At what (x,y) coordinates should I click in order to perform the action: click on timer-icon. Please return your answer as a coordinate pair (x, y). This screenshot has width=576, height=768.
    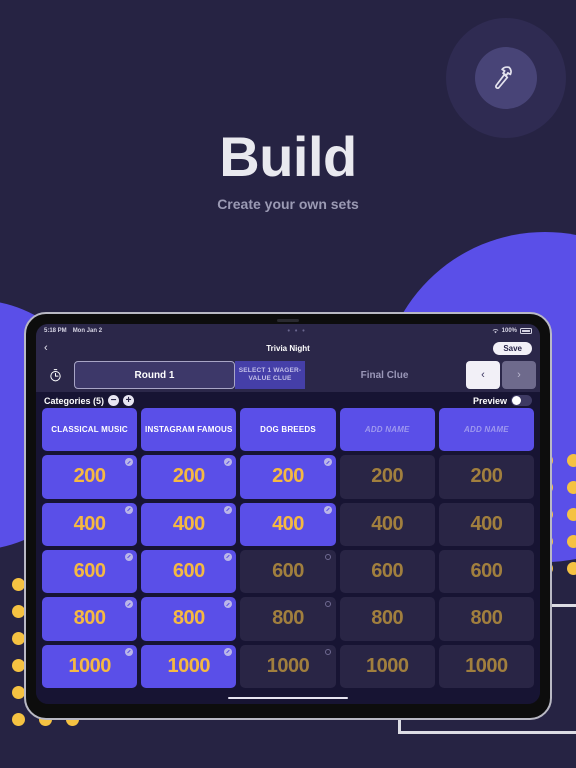
    Looking at the image, I should click on (55, 374).